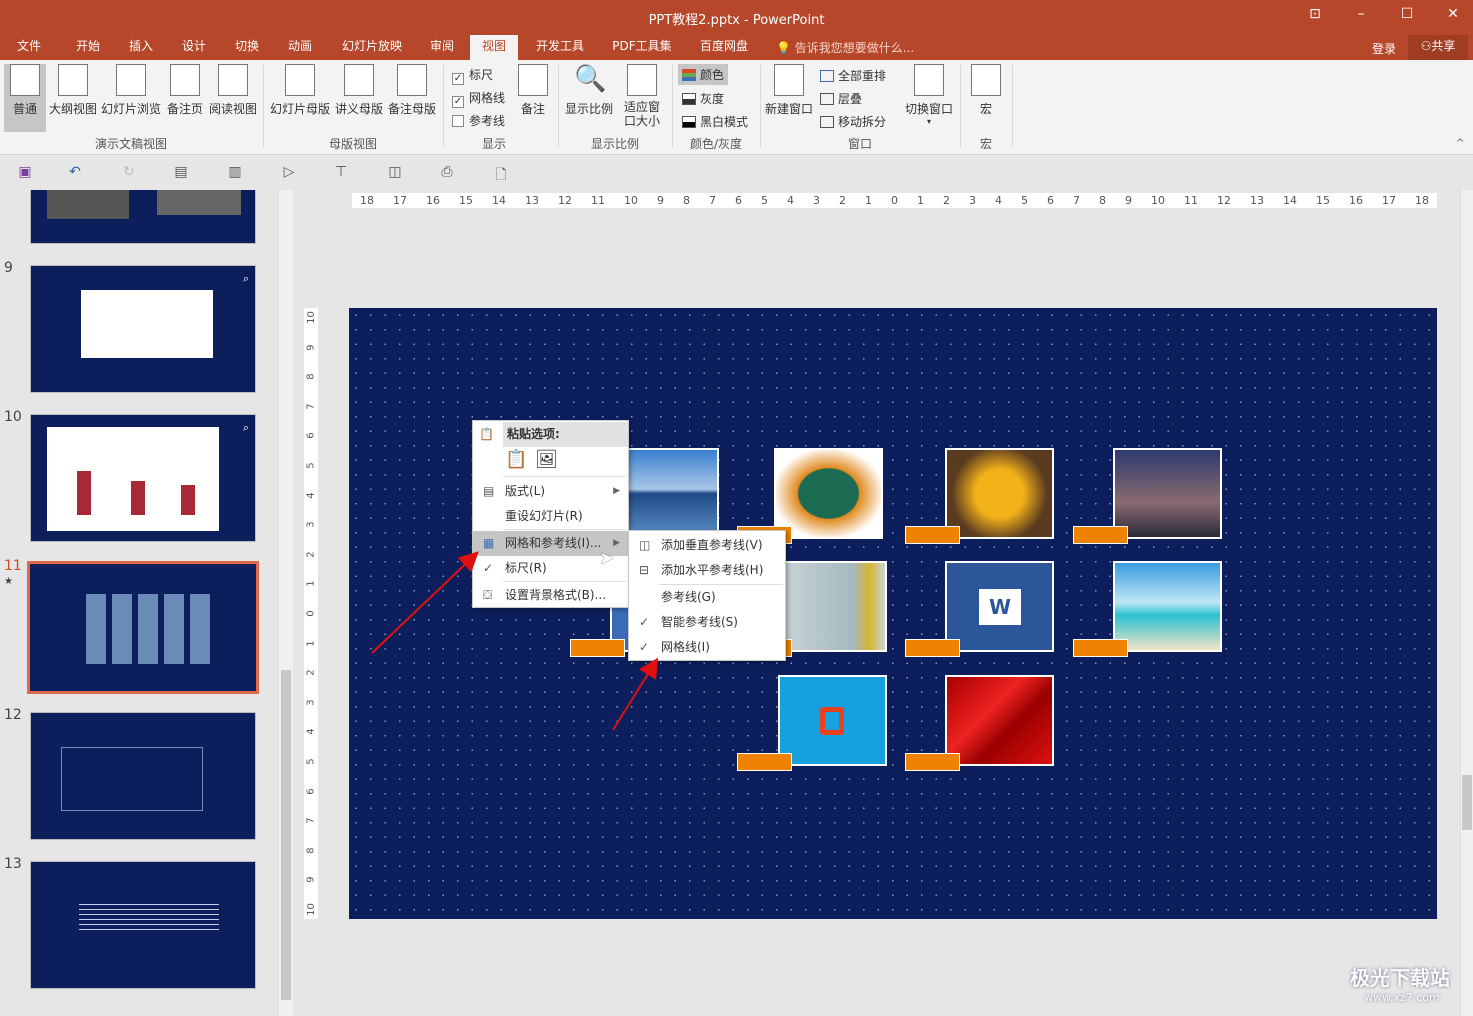 The height and width of the screenshot is (1016, 1473). What do you see at coordinates (515, 641) in the screenshot?
I see `annotation-arrows` at bounding box center [515, 641].